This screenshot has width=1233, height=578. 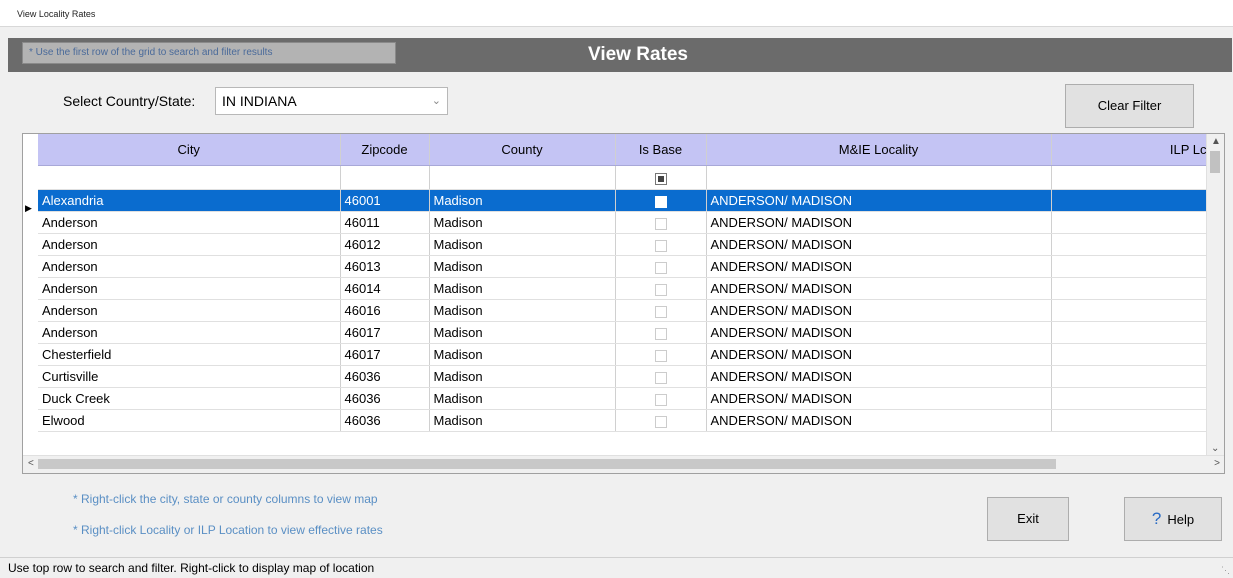 I want to click on filter-county-input, so click(x=522, y=177).